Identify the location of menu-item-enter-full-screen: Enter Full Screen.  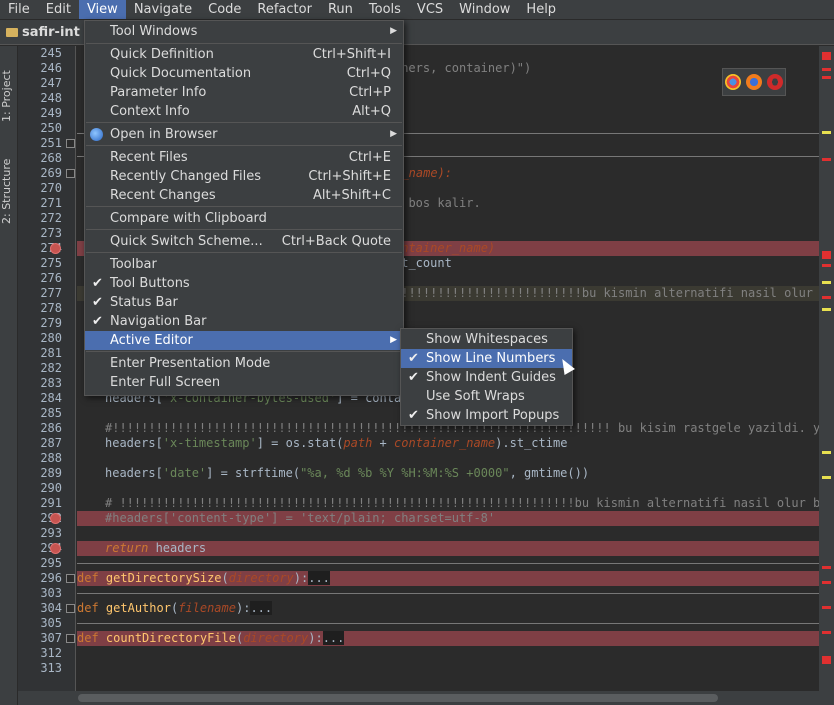
(244, 382).